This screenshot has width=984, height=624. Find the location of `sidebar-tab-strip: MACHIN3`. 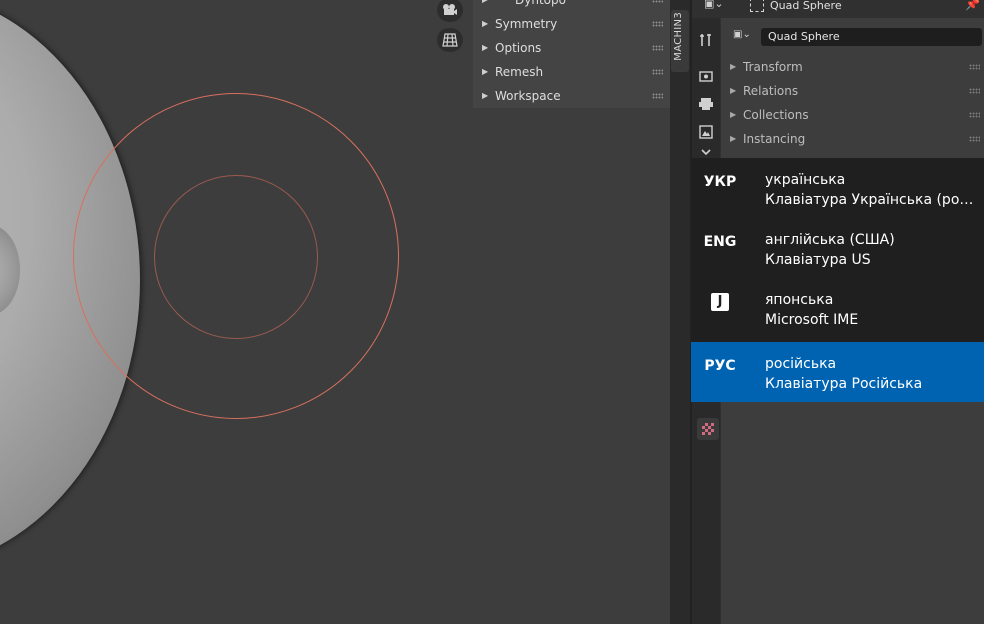

sidebar-tab-strip: MACHIN3 is located at coordinates (680, 312).